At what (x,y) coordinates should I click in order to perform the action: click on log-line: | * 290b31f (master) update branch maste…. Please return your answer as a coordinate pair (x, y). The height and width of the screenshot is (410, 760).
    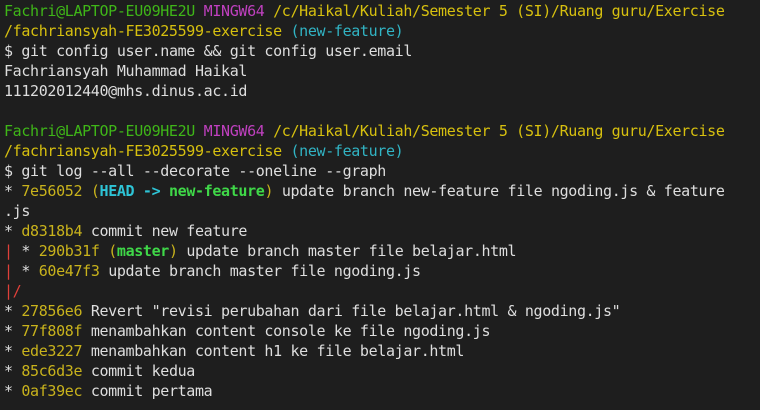
    Looking at the image, I should click on (260, 251).